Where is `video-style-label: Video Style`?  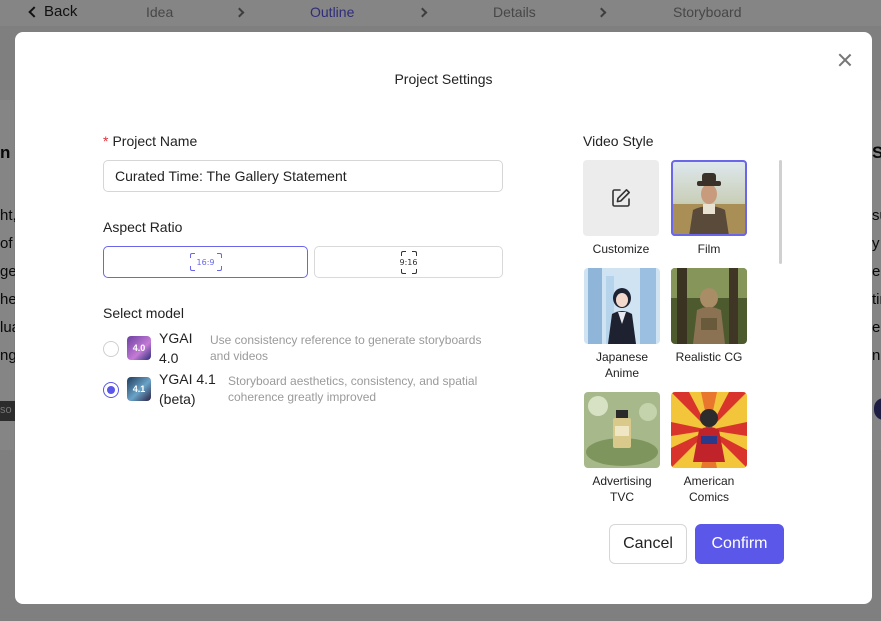 video-style-label: Video Style is located at coordinates (618, 141).